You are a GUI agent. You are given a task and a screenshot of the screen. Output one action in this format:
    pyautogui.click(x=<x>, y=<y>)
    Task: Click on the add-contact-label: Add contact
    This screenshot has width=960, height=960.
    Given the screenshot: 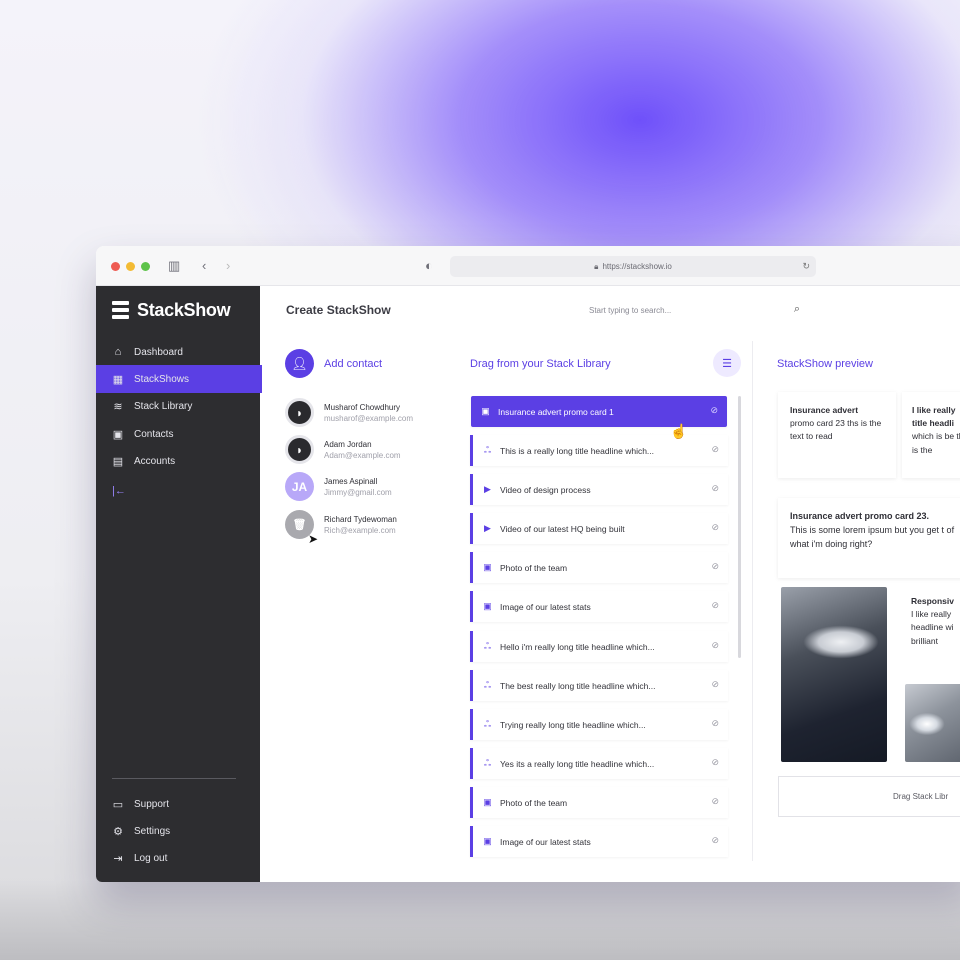 What is the action you would take?
    pyautogui.click(x=353, y=363)
    